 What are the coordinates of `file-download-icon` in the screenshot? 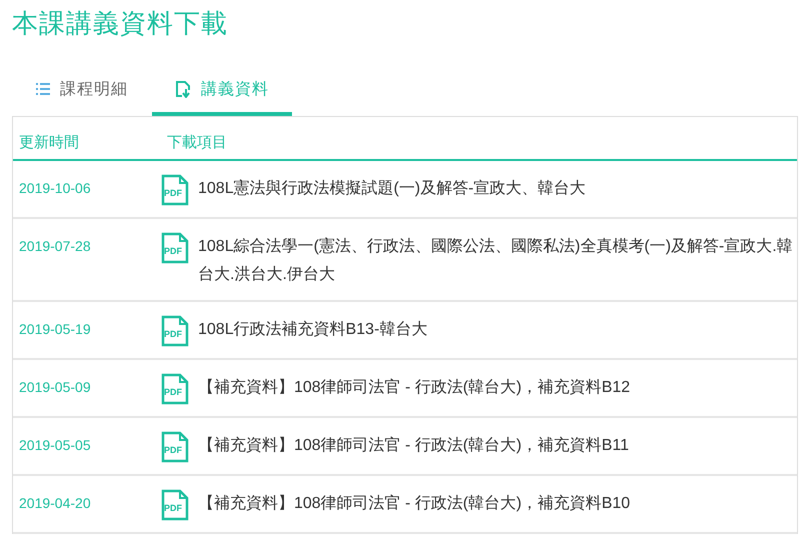 It's located at (183, 89).